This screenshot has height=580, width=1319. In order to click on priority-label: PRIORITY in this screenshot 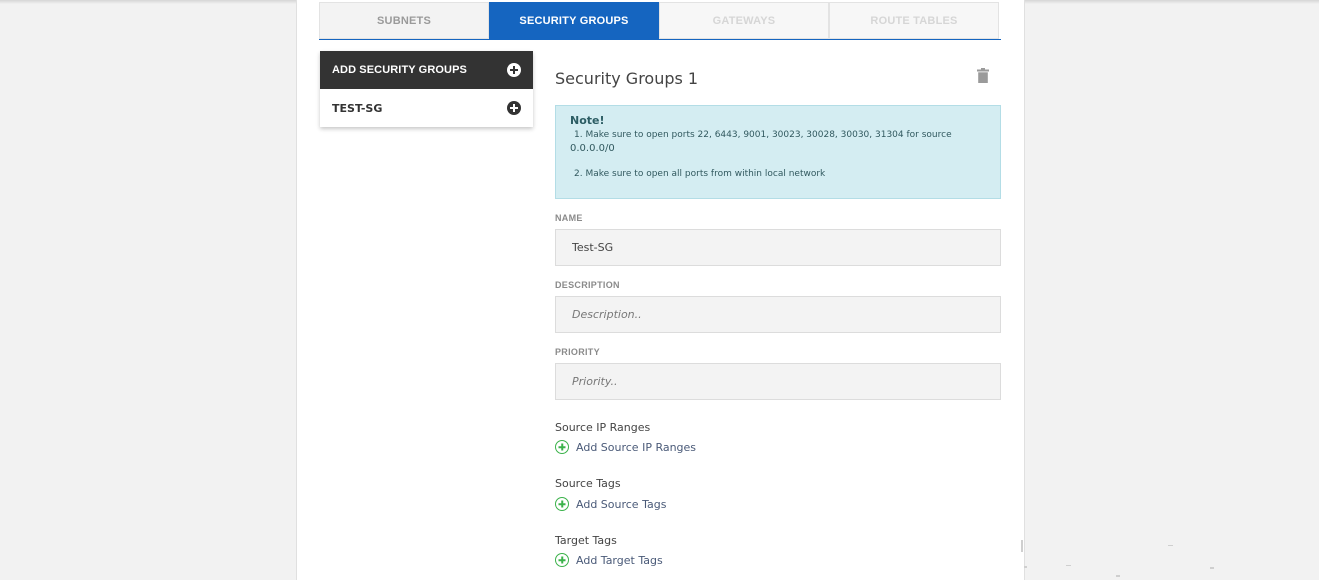, I will do `click(577, 352)`.